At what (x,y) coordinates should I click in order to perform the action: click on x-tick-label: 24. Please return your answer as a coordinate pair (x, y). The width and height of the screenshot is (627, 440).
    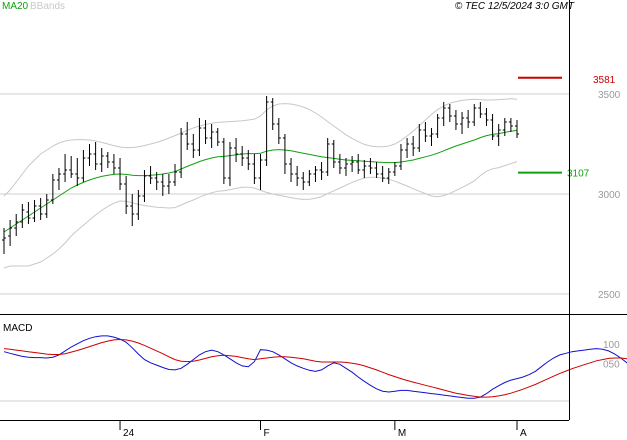
    Looking at the image, I should click on (129, 433).